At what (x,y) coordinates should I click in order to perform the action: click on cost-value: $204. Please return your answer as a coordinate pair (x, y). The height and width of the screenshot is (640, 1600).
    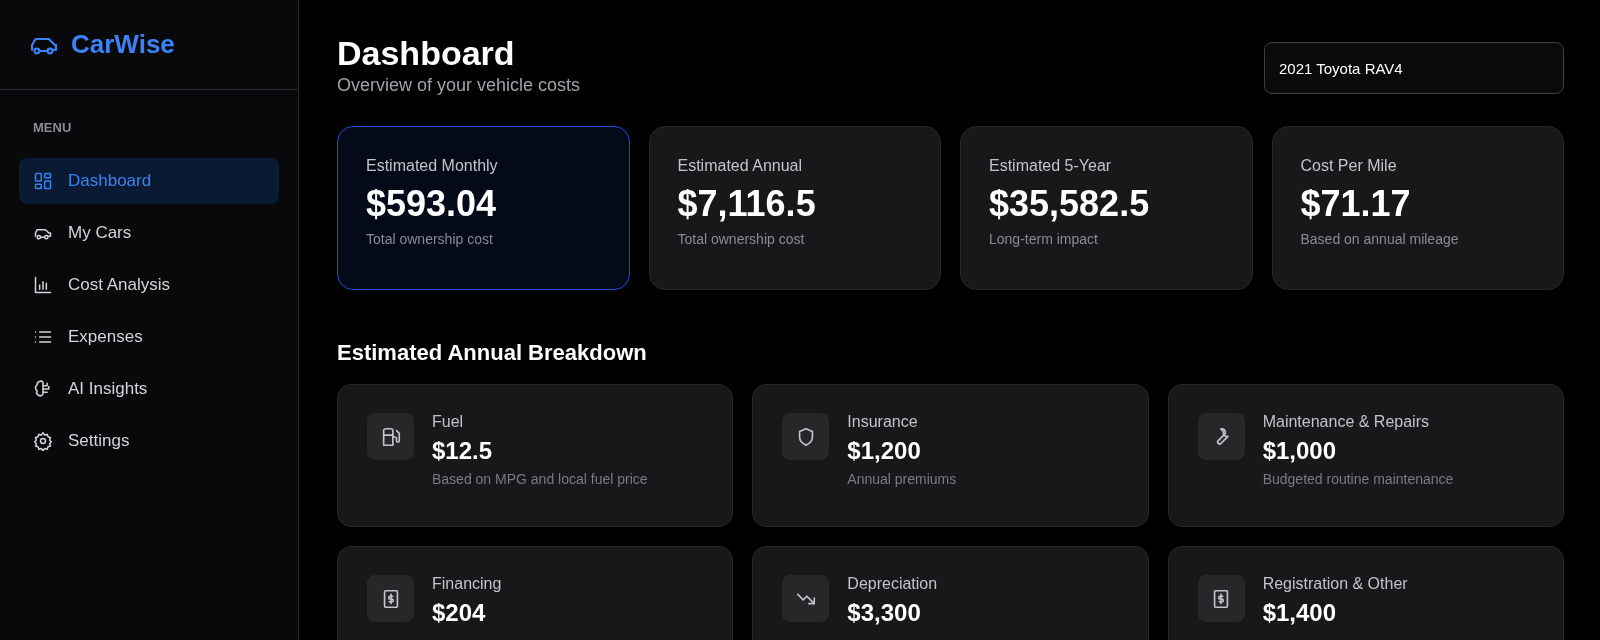
    Looking at the image, I should click on (459, 613).